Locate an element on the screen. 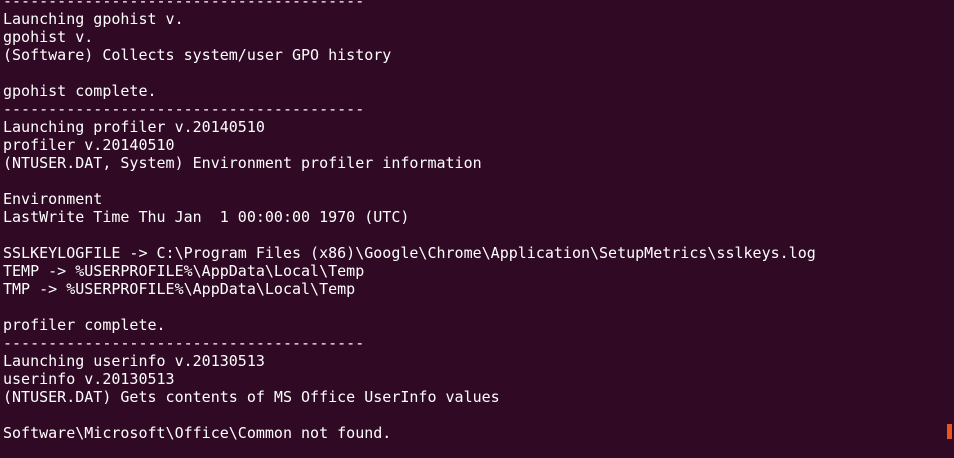 The width and height of the screenshot is (954, 458). terminal-line: Launching profiler v.20140510 is located at coordinates (134, 127).